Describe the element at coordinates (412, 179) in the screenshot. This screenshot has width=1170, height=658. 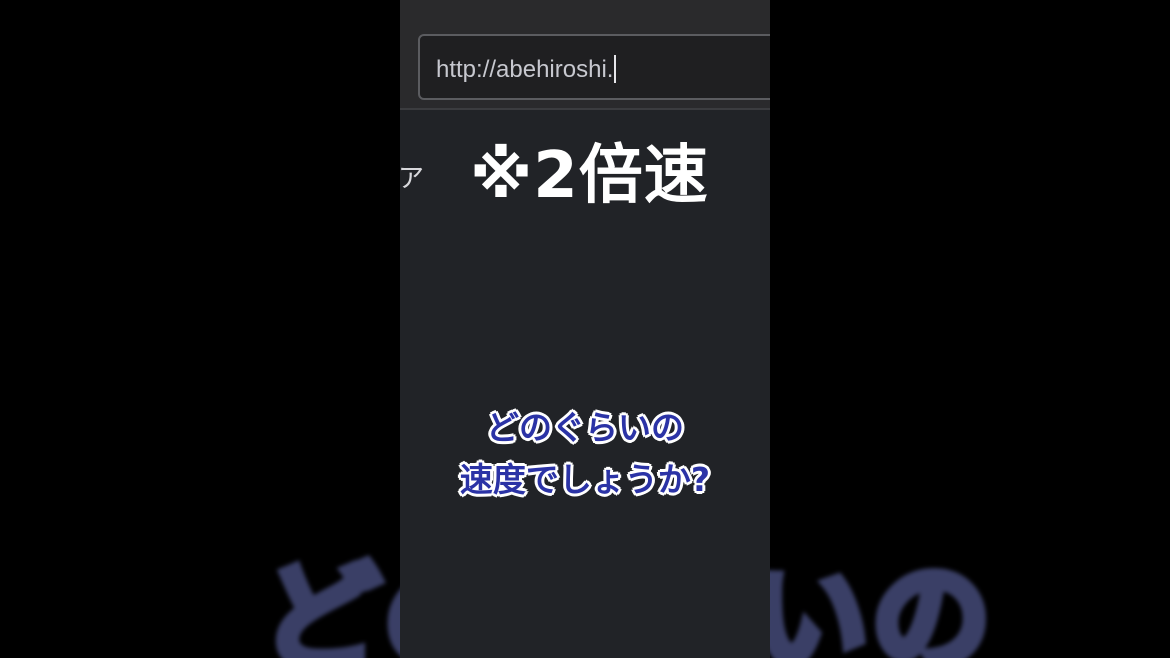
I see `cropped-page-text: ア` at that location.